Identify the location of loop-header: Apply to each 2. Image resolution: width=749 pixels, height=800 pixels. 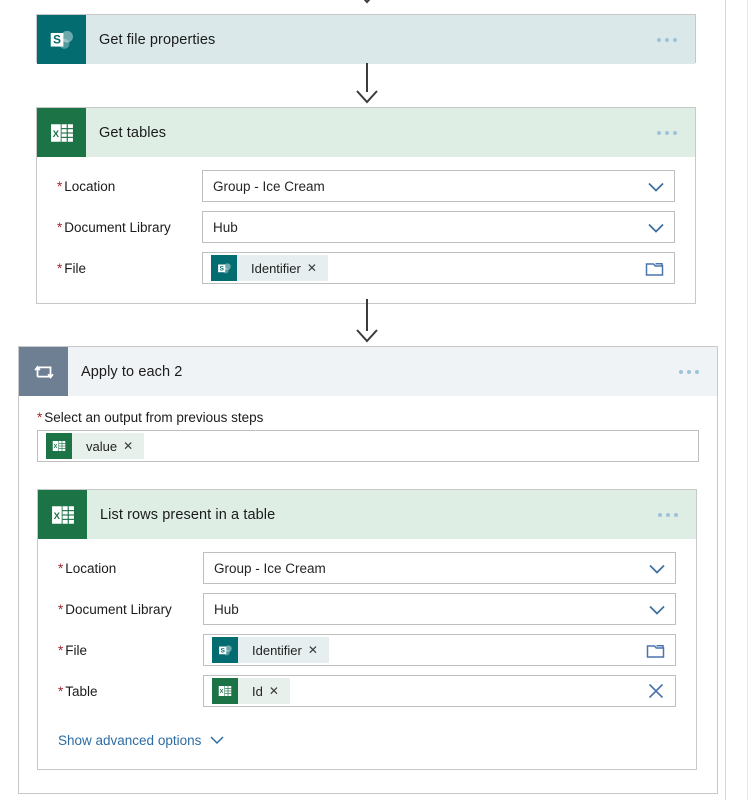
(368, 371).